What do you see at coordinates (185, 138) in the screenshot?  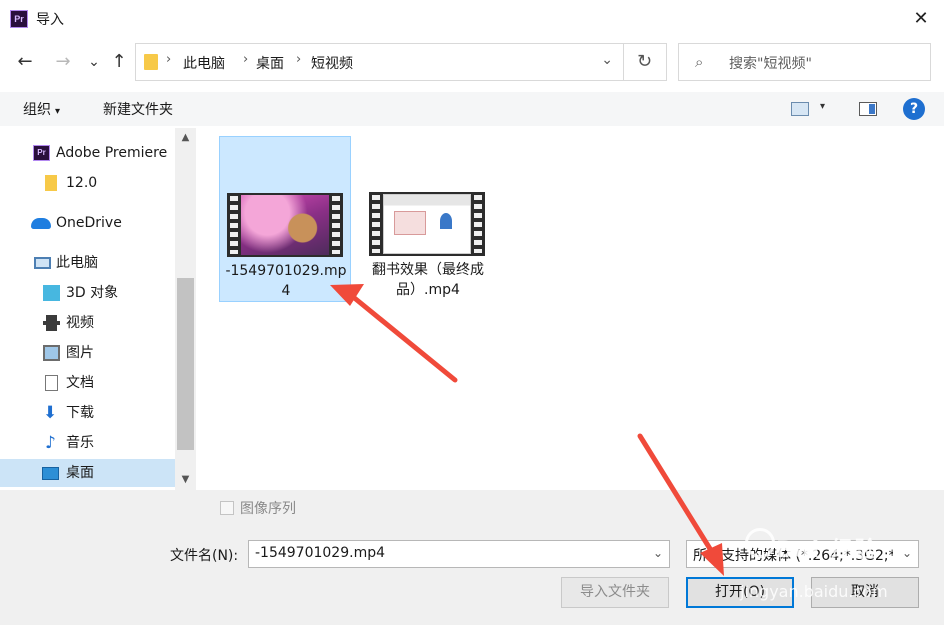 I see `scroll-up-icon: ▲` at bounding box center [185, 138].